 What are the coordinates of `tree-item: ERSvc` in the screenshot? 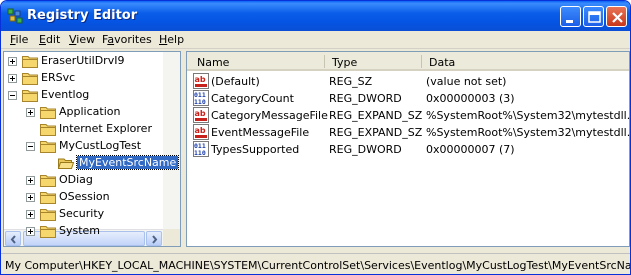 It's located at (83, 78).